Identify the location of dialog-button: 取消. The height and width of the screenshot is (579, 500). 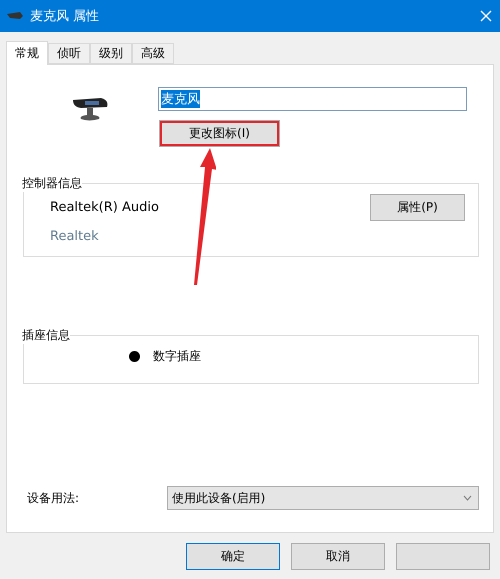
(338, 556).